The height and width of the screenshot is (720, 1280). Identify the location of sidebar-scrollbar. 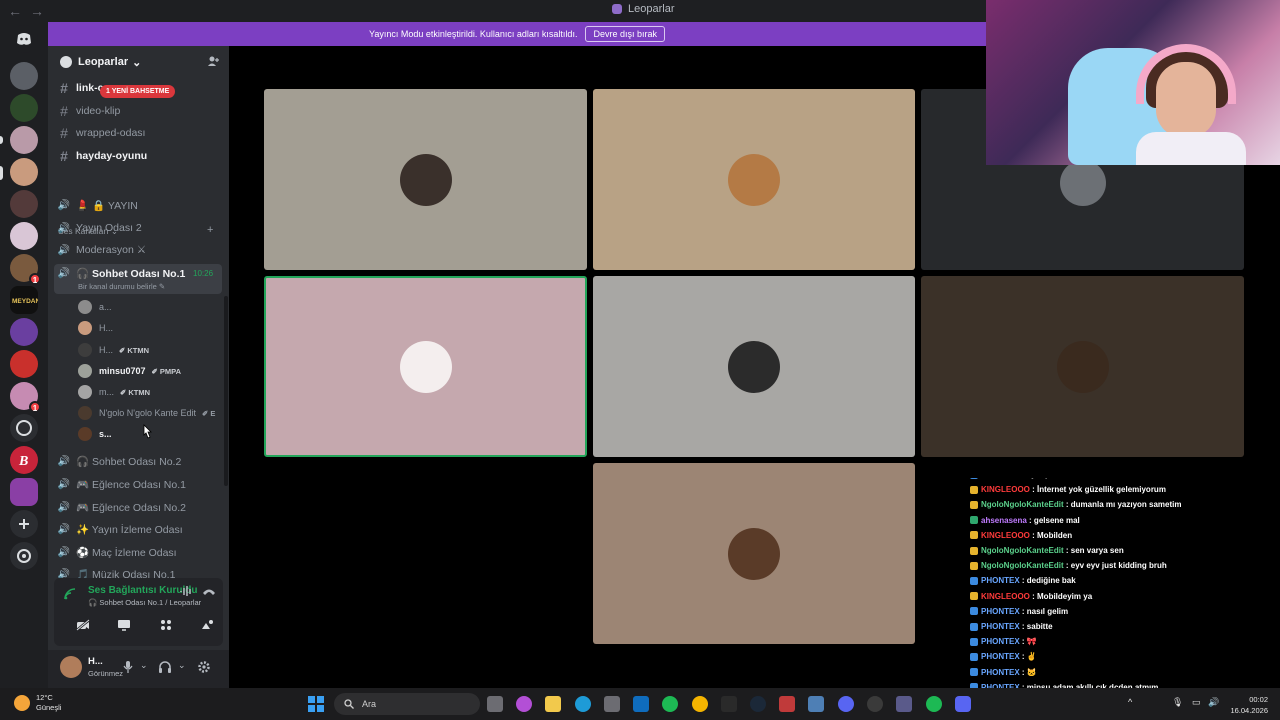
(226, 391).